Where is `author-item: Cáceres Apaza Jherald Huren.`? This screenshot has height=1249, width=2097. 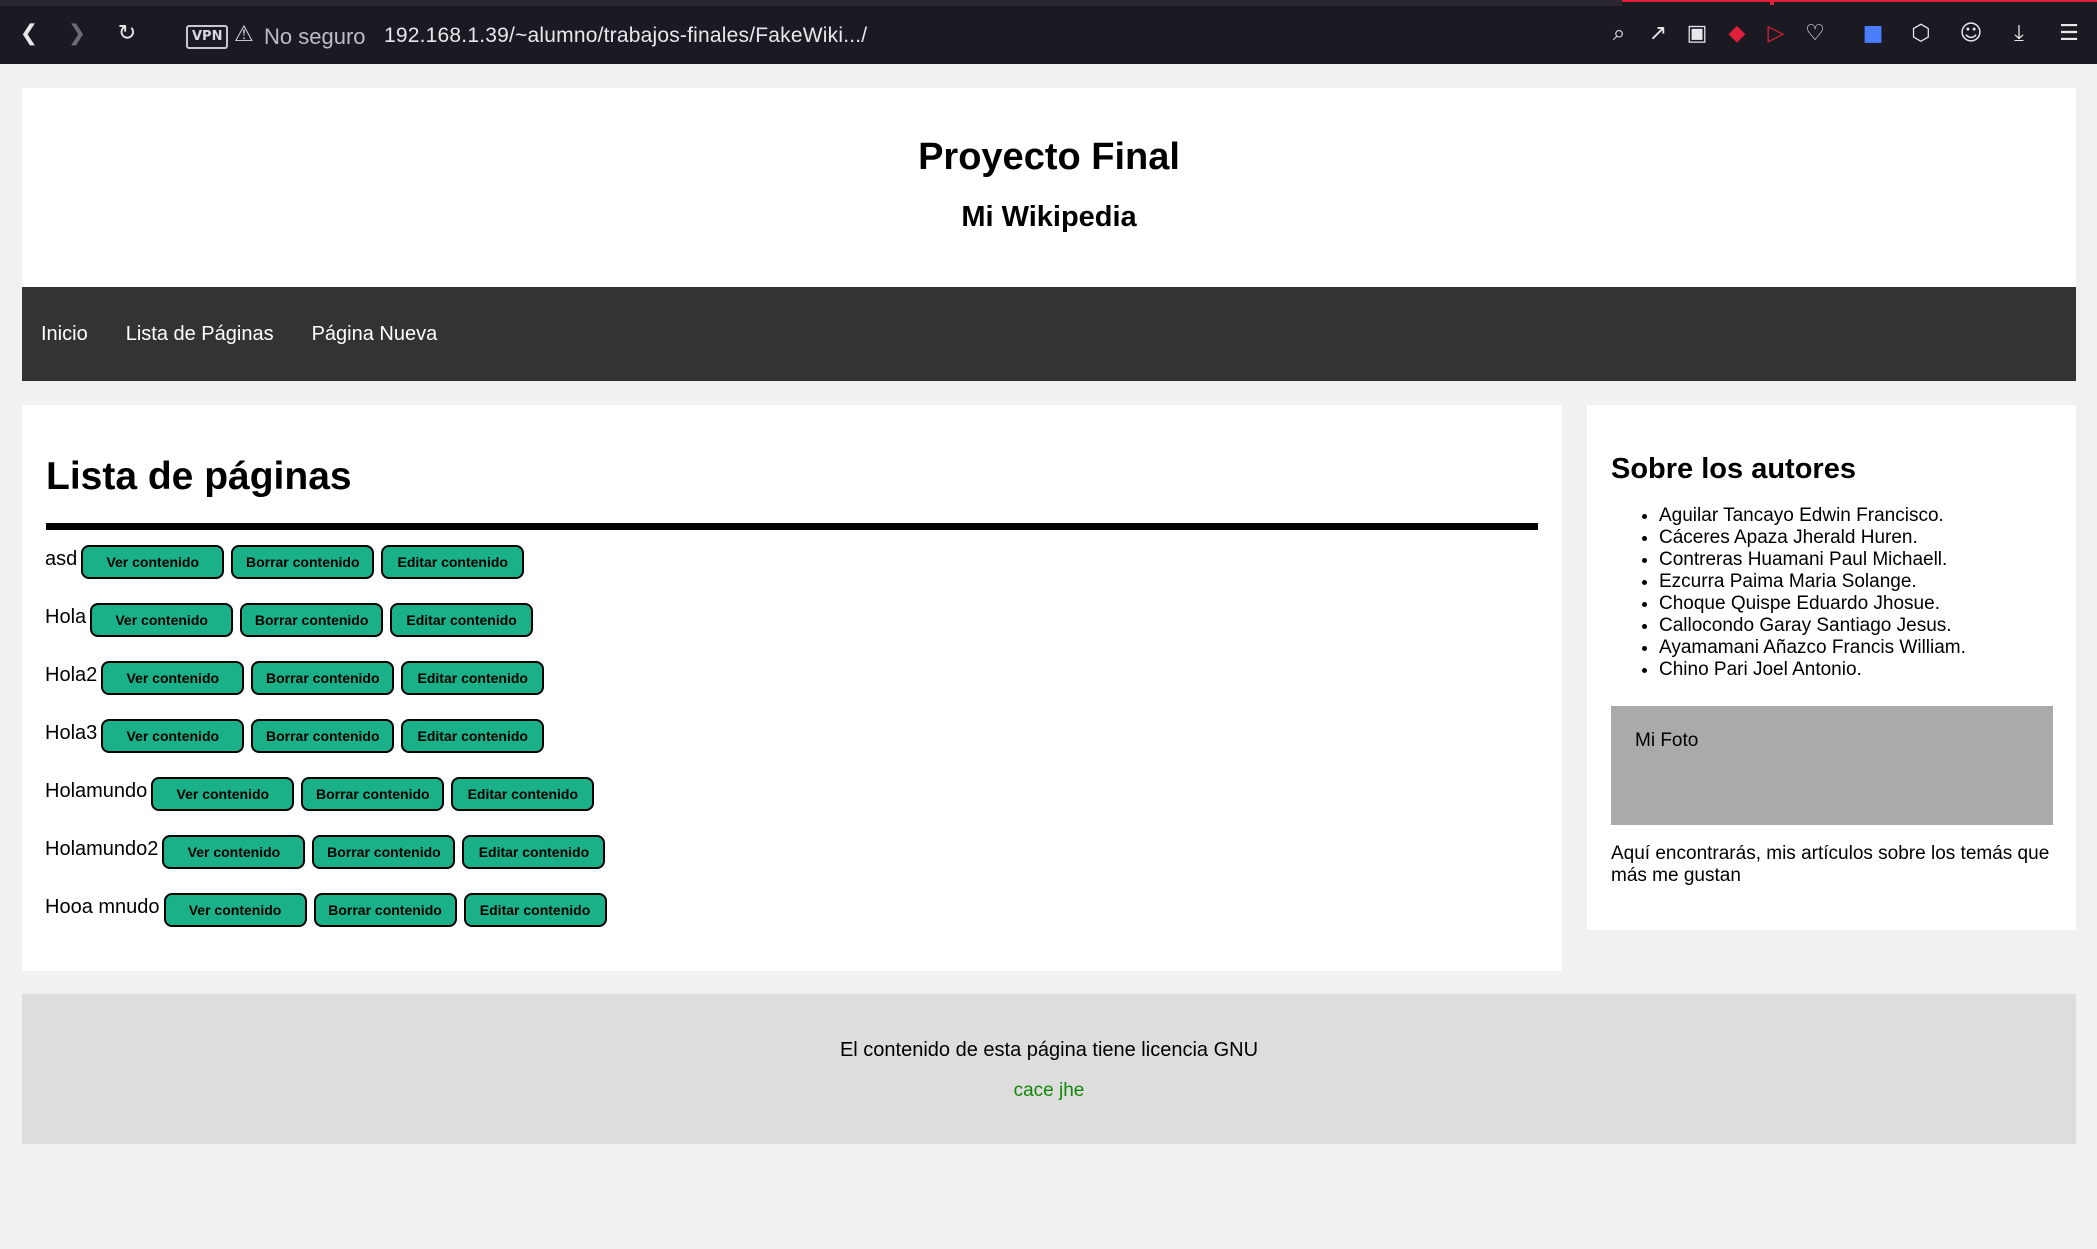 author-item: Cáceres Apaza Jherald Huren. is located at coordinates (1812, 538).